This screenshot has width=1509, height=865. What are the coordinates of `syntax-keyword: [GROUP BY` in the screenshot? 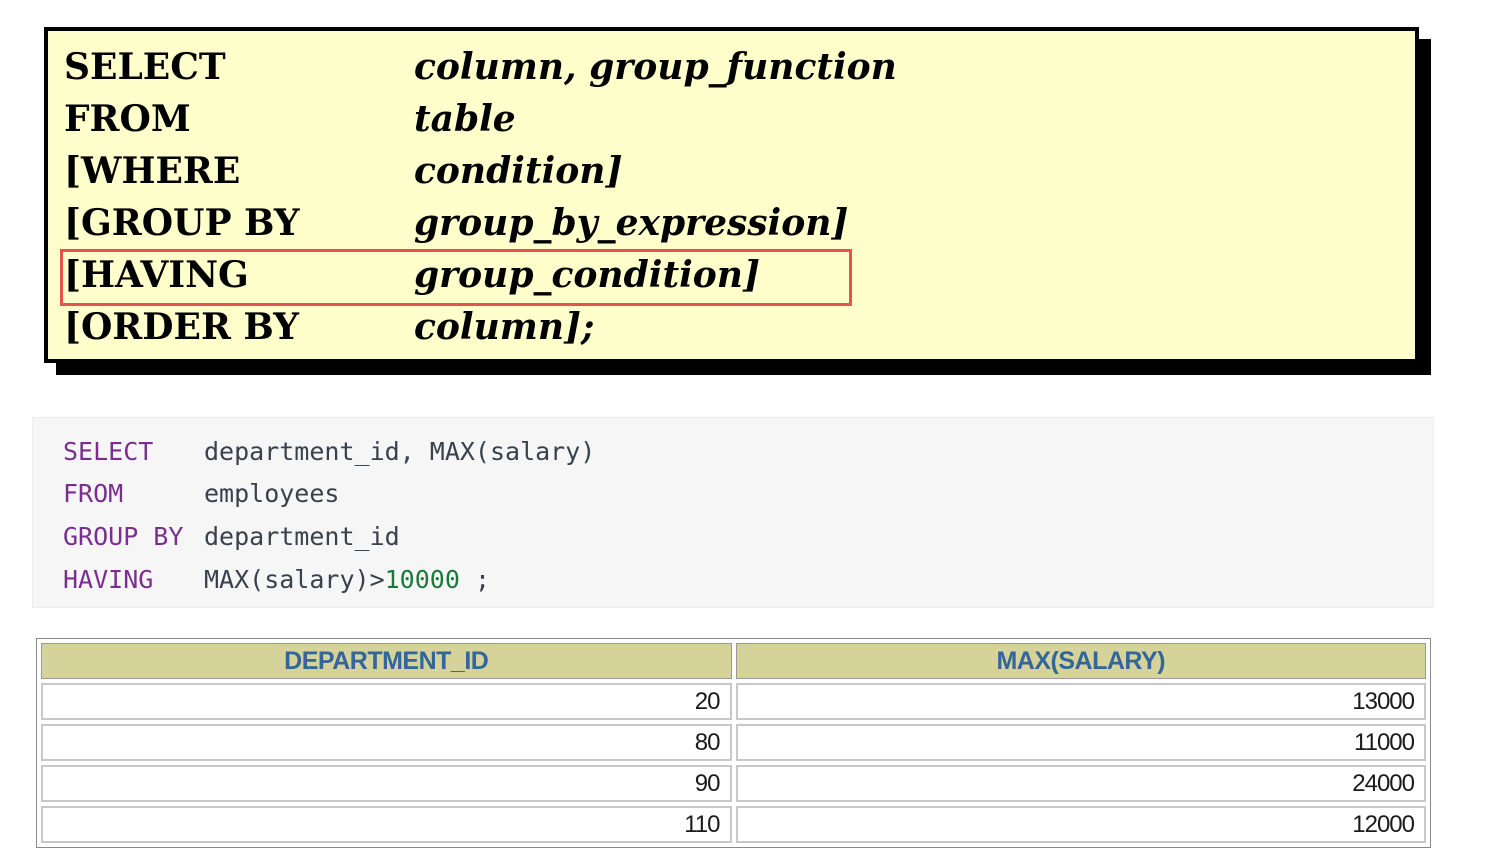 It's located at (182, 223).